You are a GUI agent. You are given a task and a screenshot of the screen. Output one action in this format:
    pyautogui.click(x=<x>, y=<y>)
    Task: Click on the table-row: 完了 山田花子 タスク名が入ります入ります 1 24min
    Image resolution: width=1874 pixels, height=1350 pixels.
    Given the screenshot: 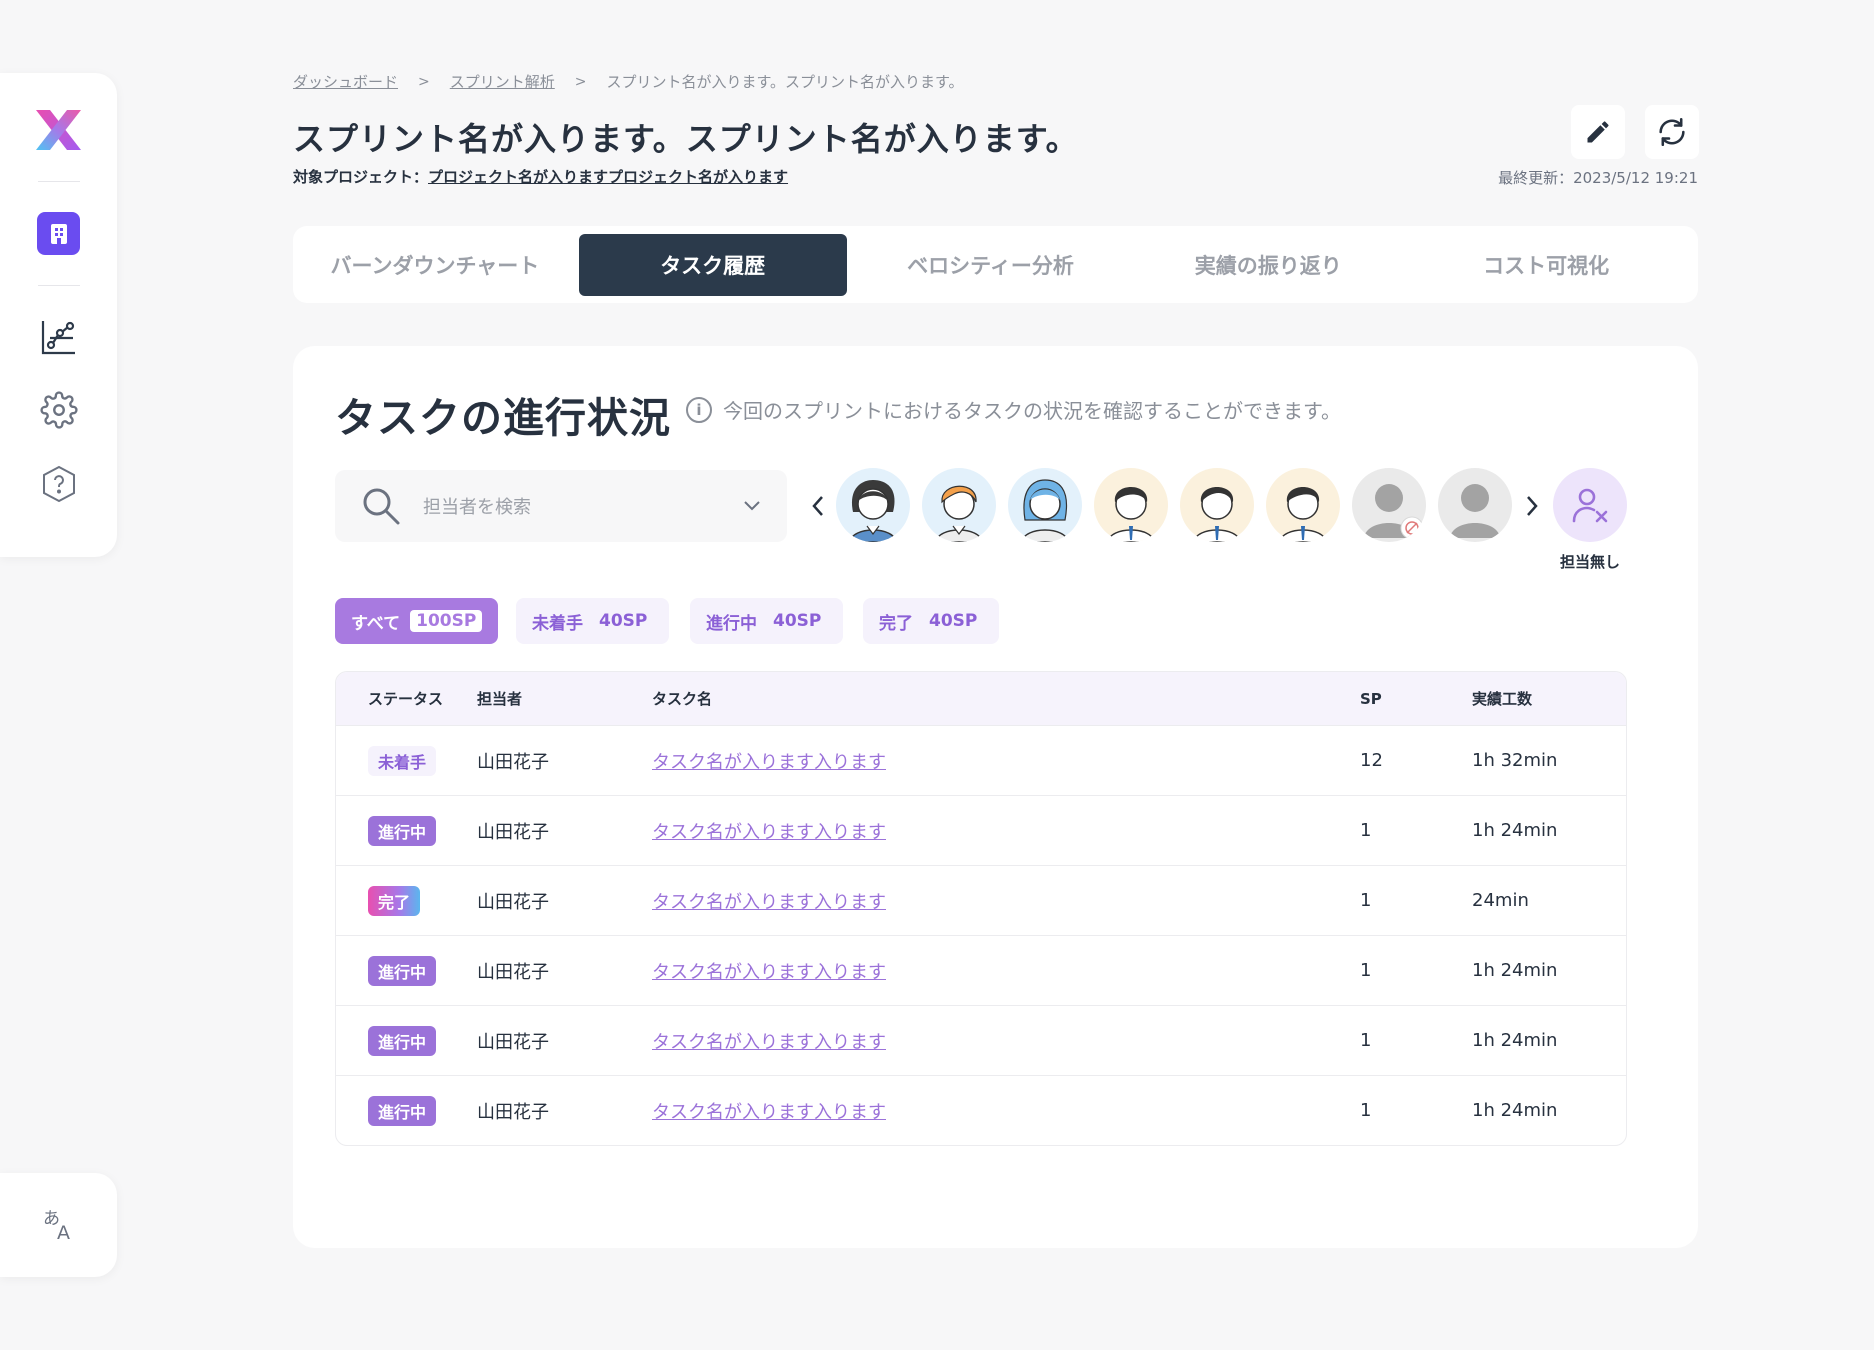 What is the action you would take?
    pyautogui.click(x=981, y=900)
    